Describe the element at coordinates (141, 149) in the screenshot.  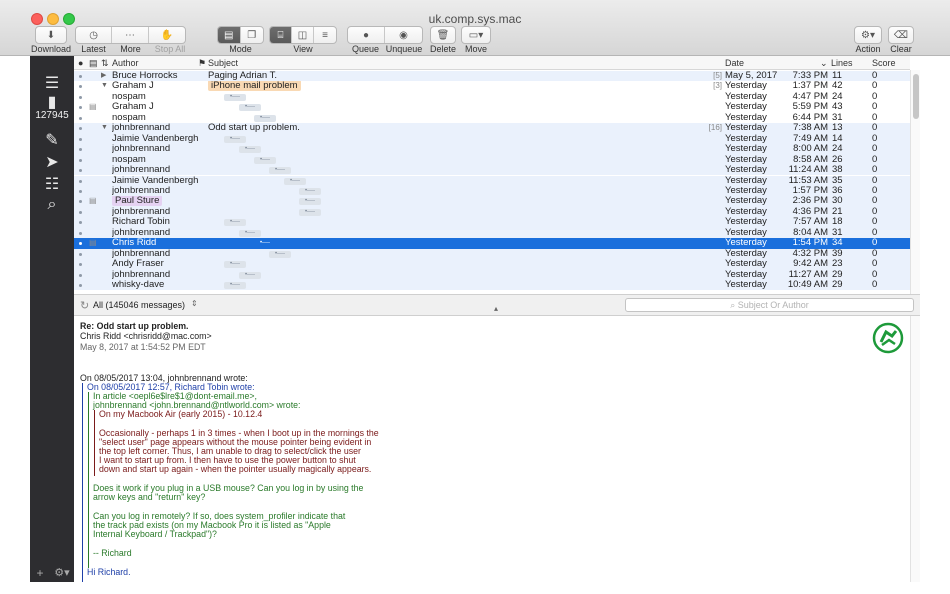
I see `row-author-text: johnbrennand` at that location.